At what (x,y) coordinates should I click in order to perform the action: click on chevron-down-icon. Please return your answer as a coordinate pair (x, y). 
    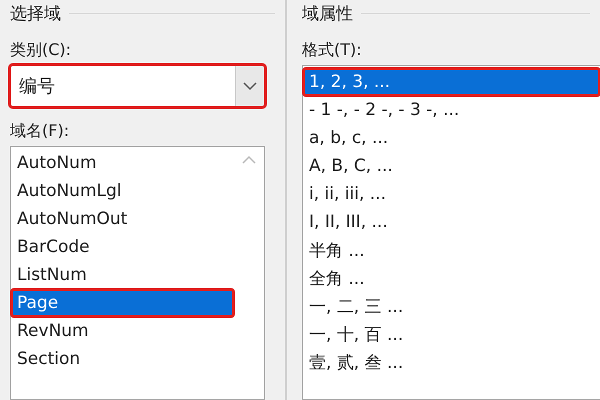
    Looking at the image, I should click on (250, 86).